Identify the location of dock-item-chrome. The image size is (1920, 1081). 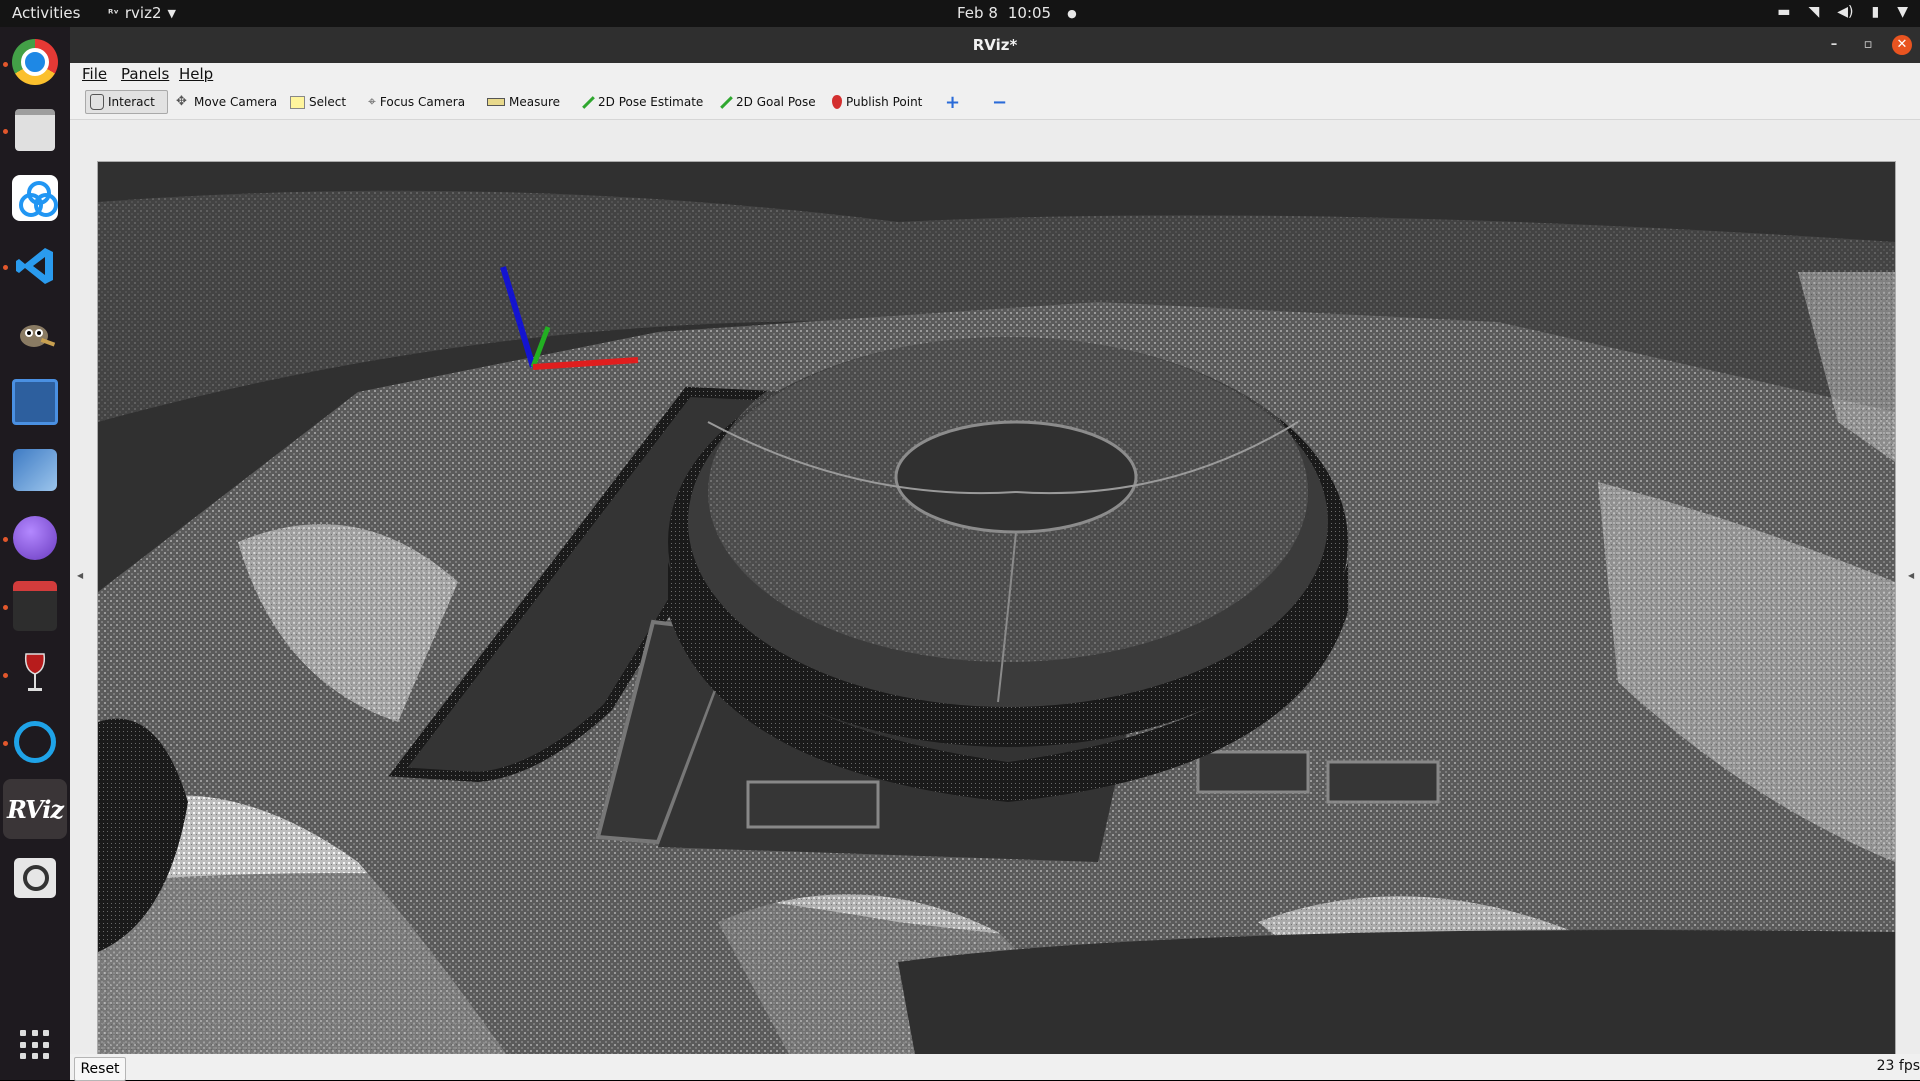
(35, 62).